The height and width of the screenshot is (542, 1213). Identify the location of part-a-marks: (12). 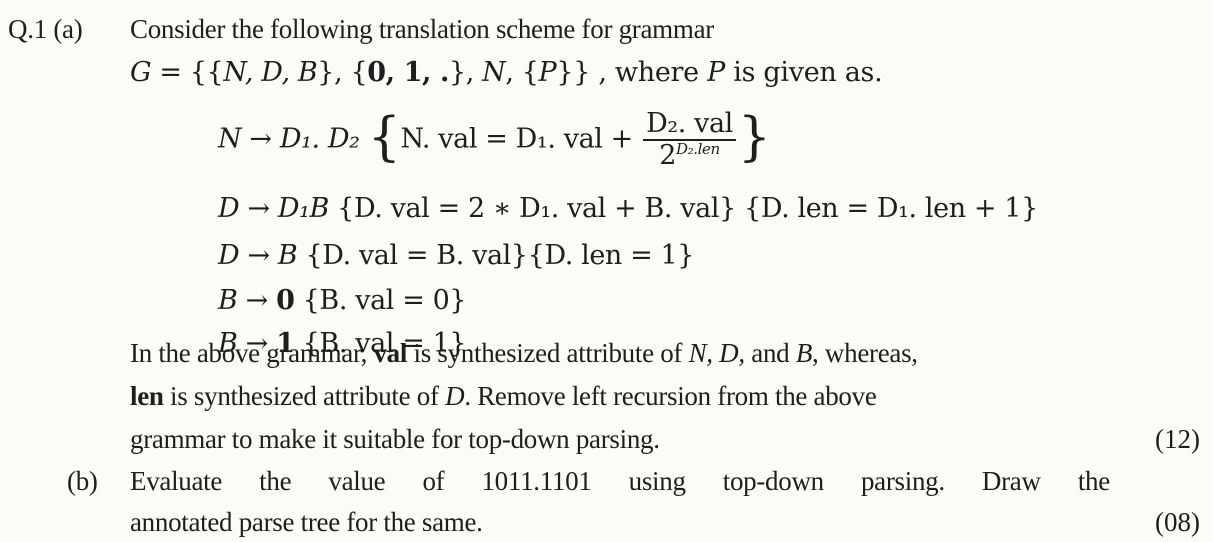
(1177, 439).